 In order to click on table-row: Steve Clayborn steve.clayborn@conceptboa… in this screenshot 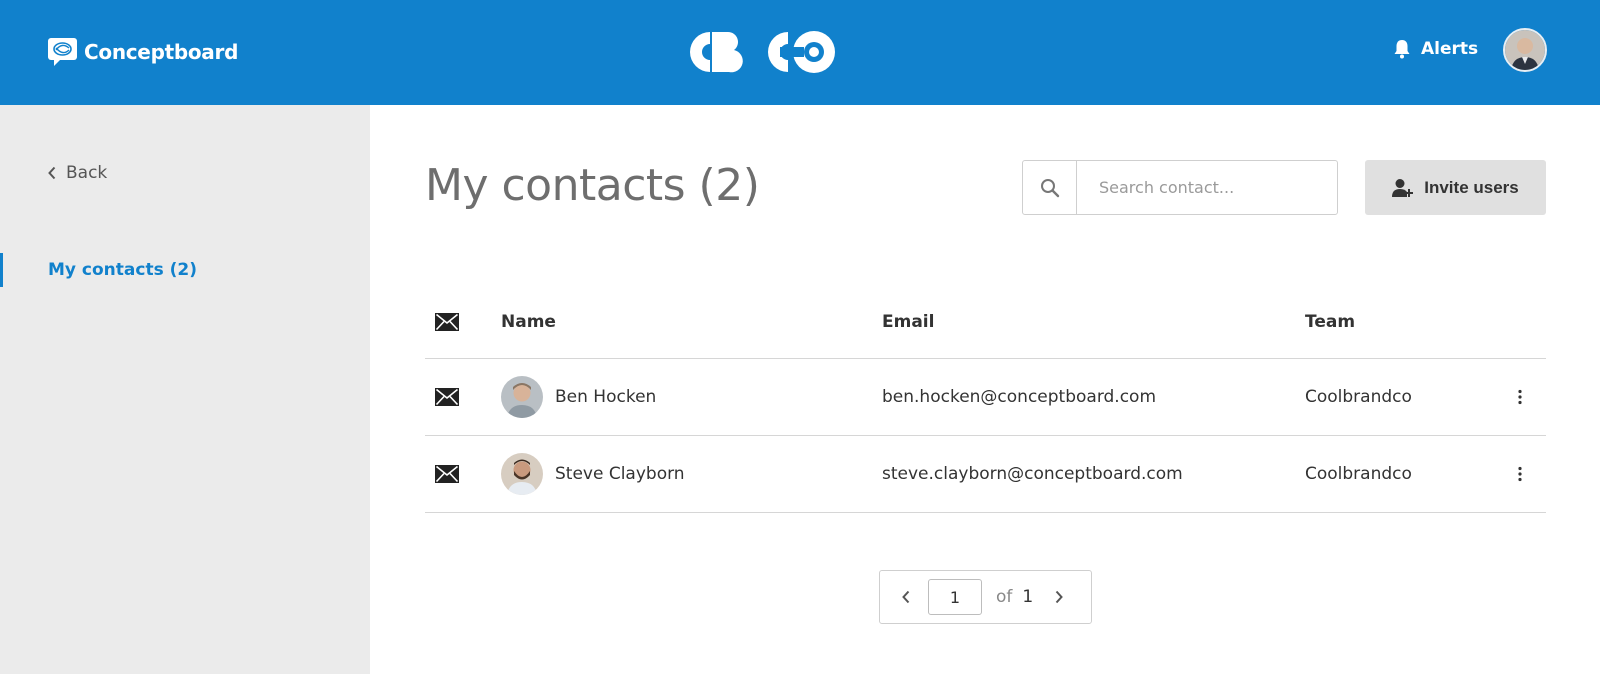, I will do `click(985, 474)`.